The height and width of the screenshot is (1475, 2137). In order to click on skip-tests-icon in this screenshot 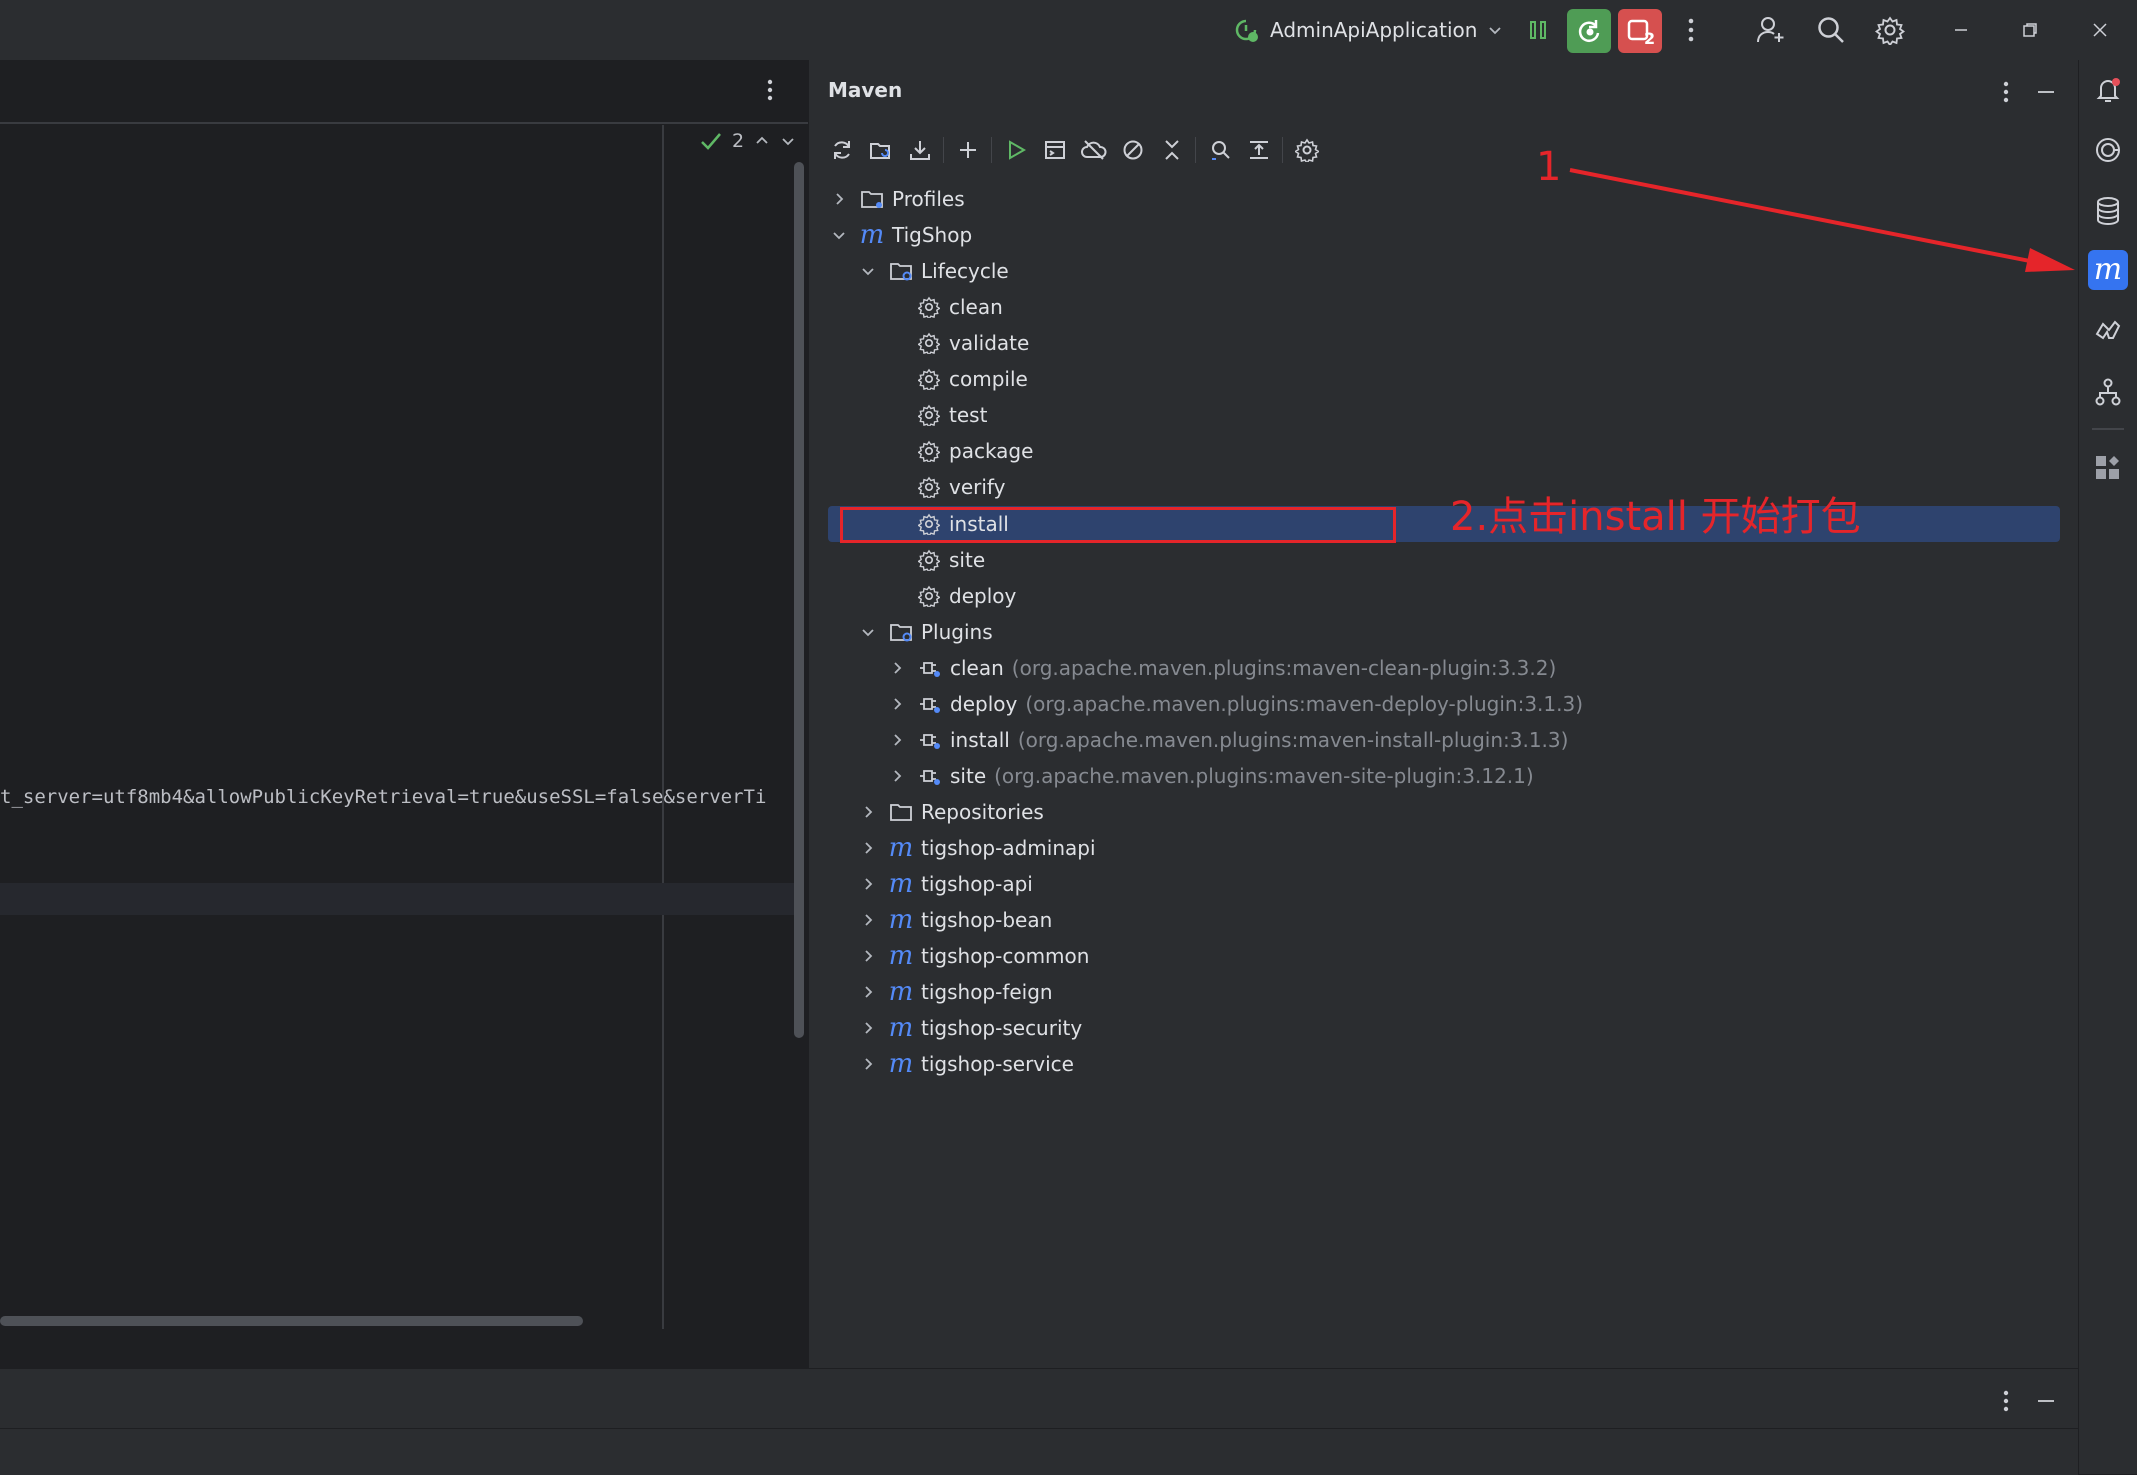, I will do `click(1132, 150)`.